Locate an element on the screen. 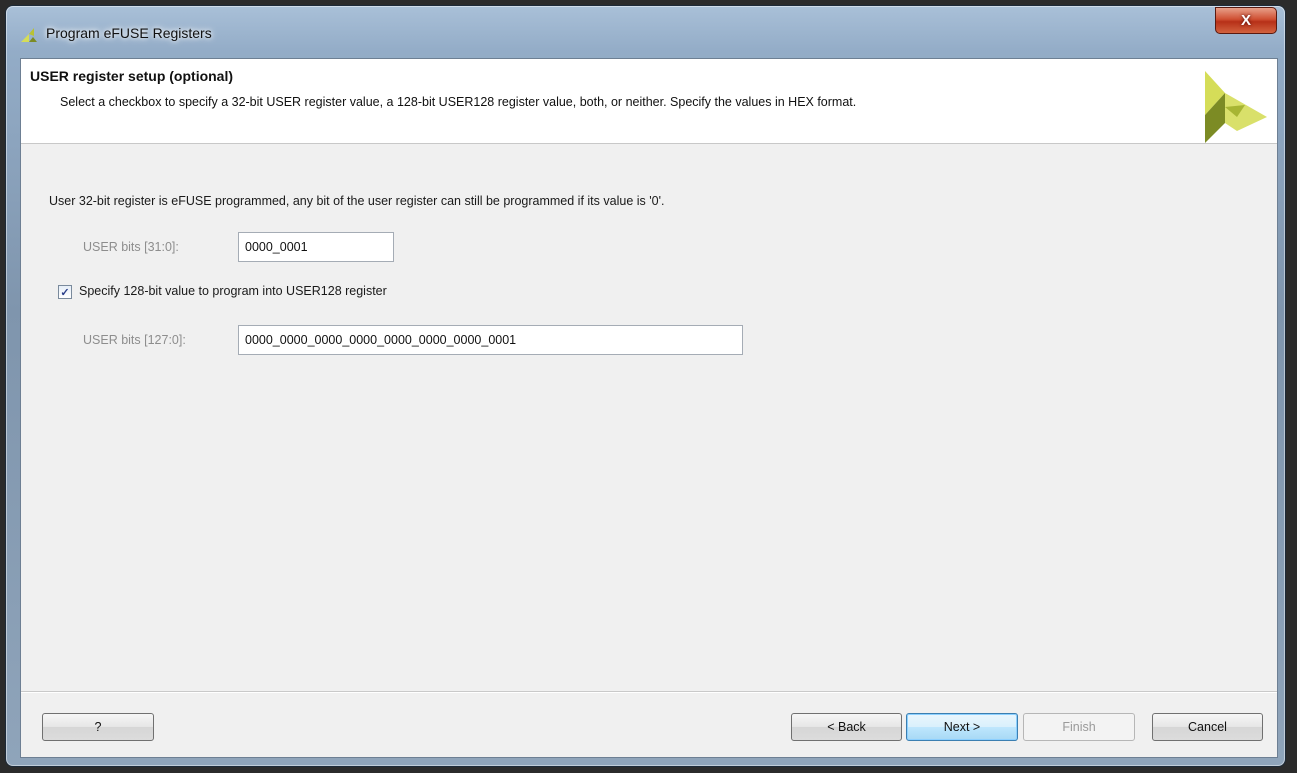  checkmark-icon: ✓ is located at coordinates (65, 292).